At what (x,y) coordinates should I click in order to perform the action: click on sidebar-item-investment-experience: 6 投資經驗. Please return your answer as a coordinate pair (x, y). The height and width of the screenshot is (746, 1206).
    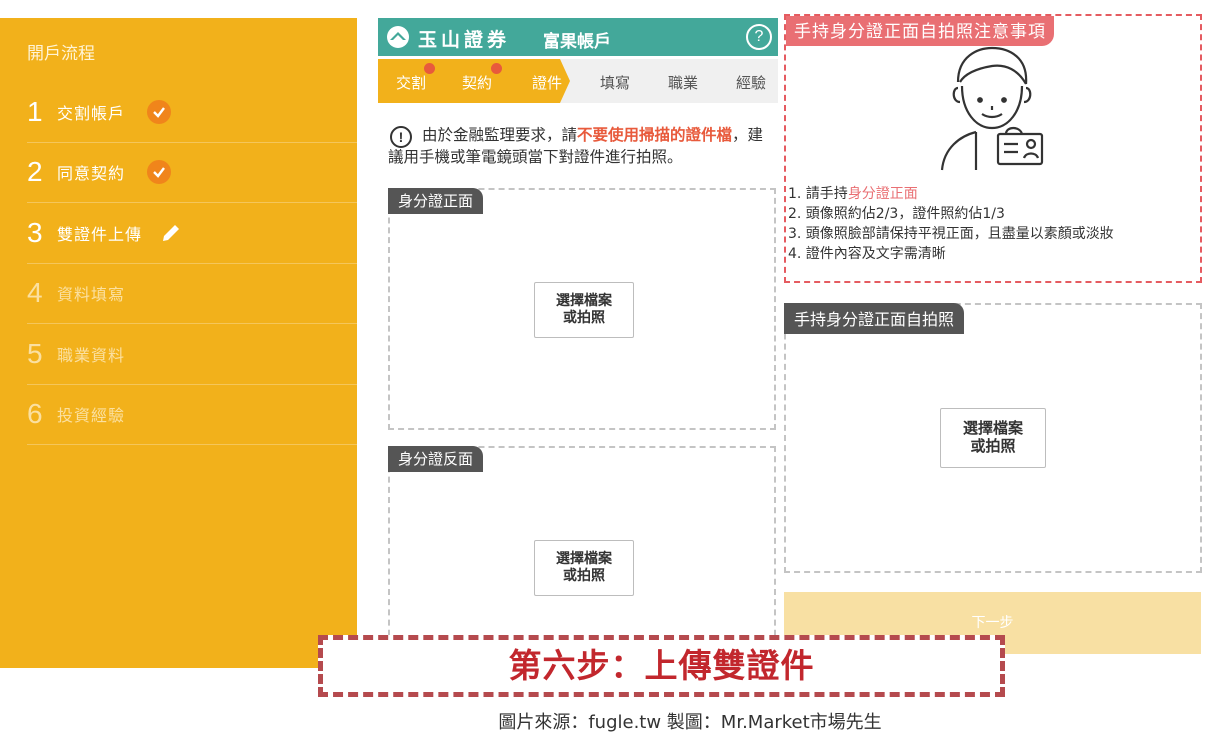
    Looking at the image, I should click on (192, 415).